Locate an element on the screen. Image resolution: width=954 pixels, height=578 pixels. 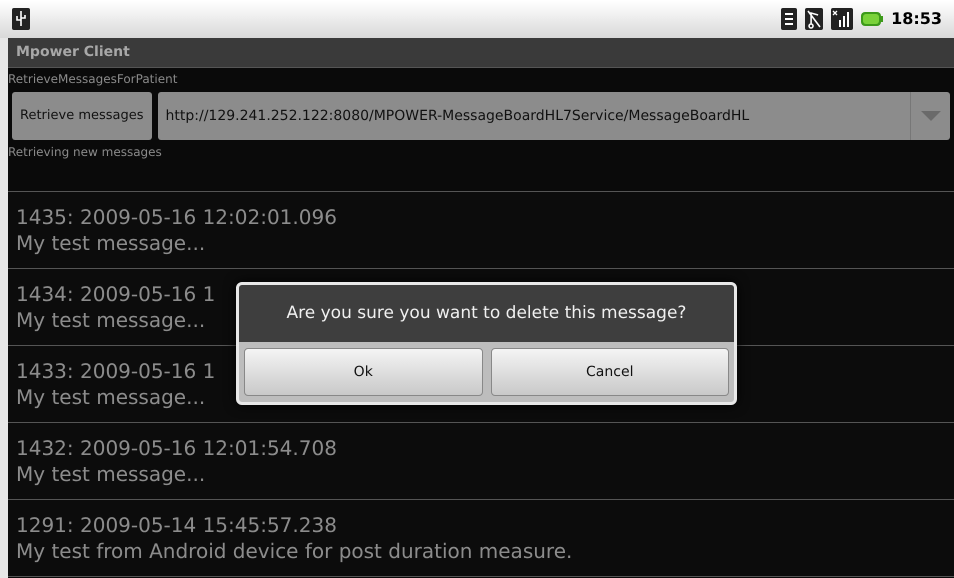
message-header: 1435: 2009-05-16 12:02:01.096 is located at coordinates (176, 217).